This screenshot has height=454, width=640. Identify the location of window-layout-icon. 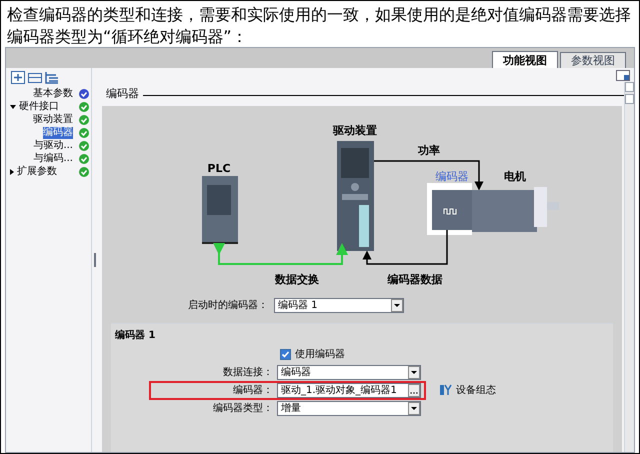
(623, 75).